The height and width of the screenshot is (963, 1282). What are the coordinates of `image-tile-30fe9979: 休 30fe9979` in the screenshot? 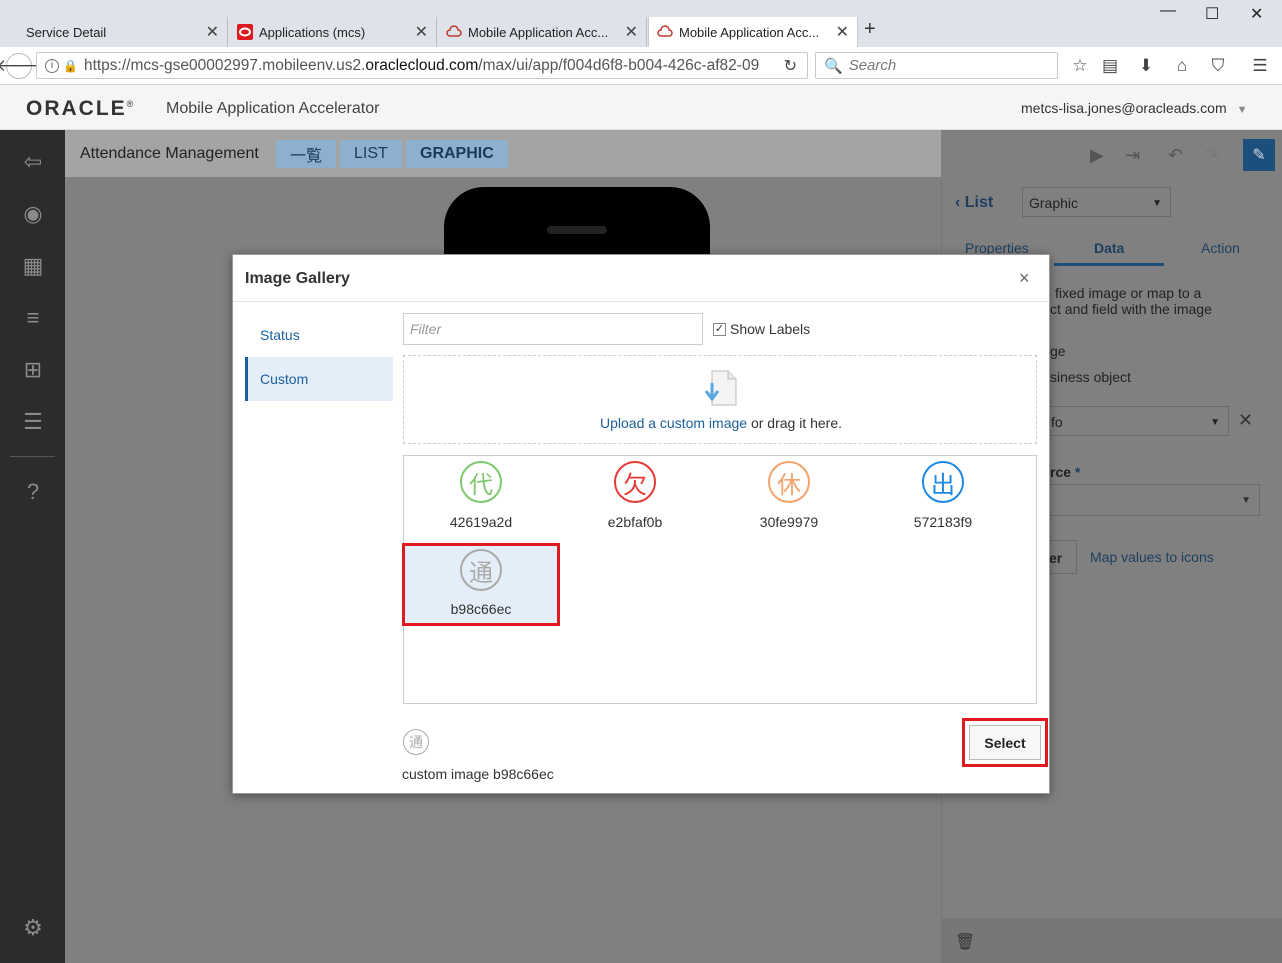 It's located at (789, 499).